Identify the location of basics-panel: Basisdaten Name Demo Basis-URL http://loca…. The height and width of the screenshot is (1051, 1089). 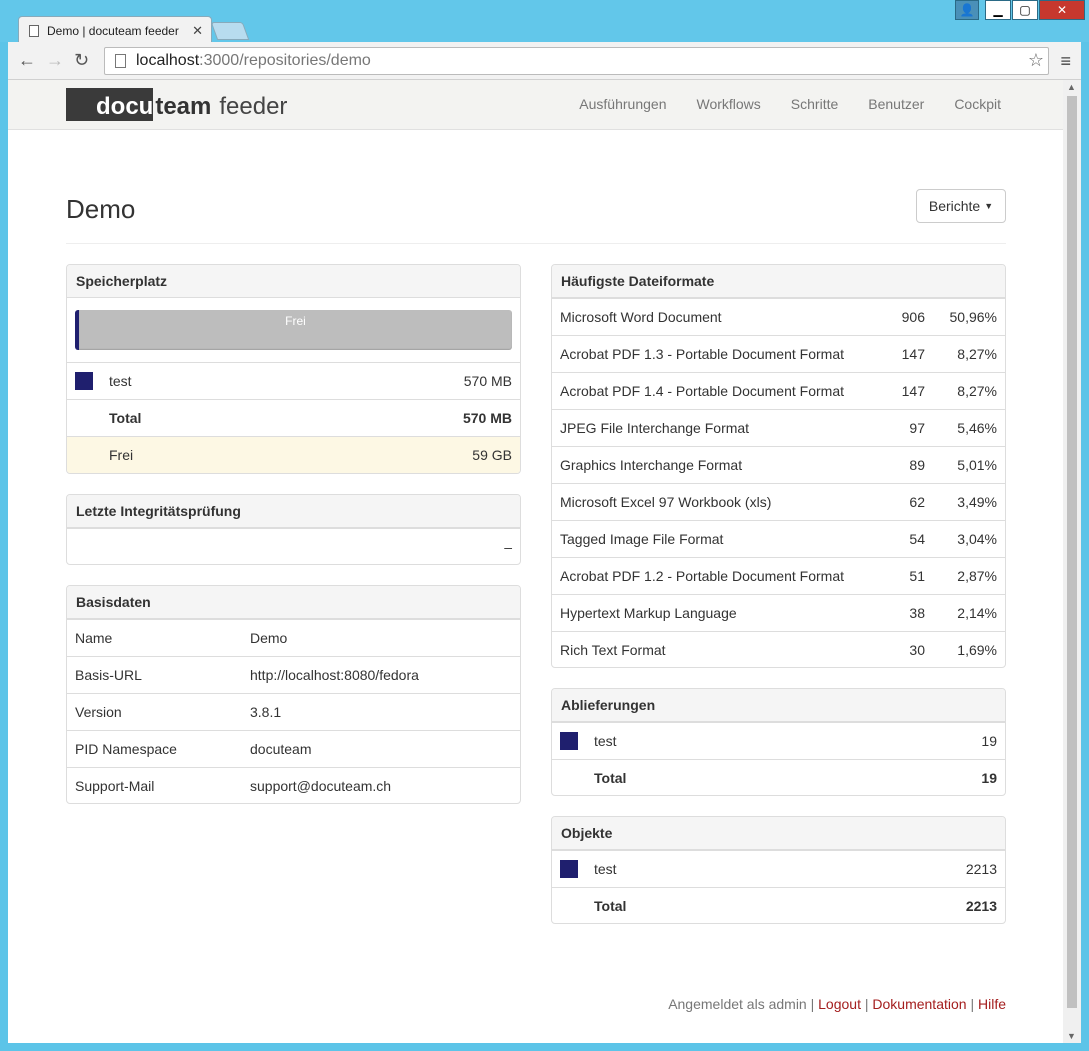
(293, 694).